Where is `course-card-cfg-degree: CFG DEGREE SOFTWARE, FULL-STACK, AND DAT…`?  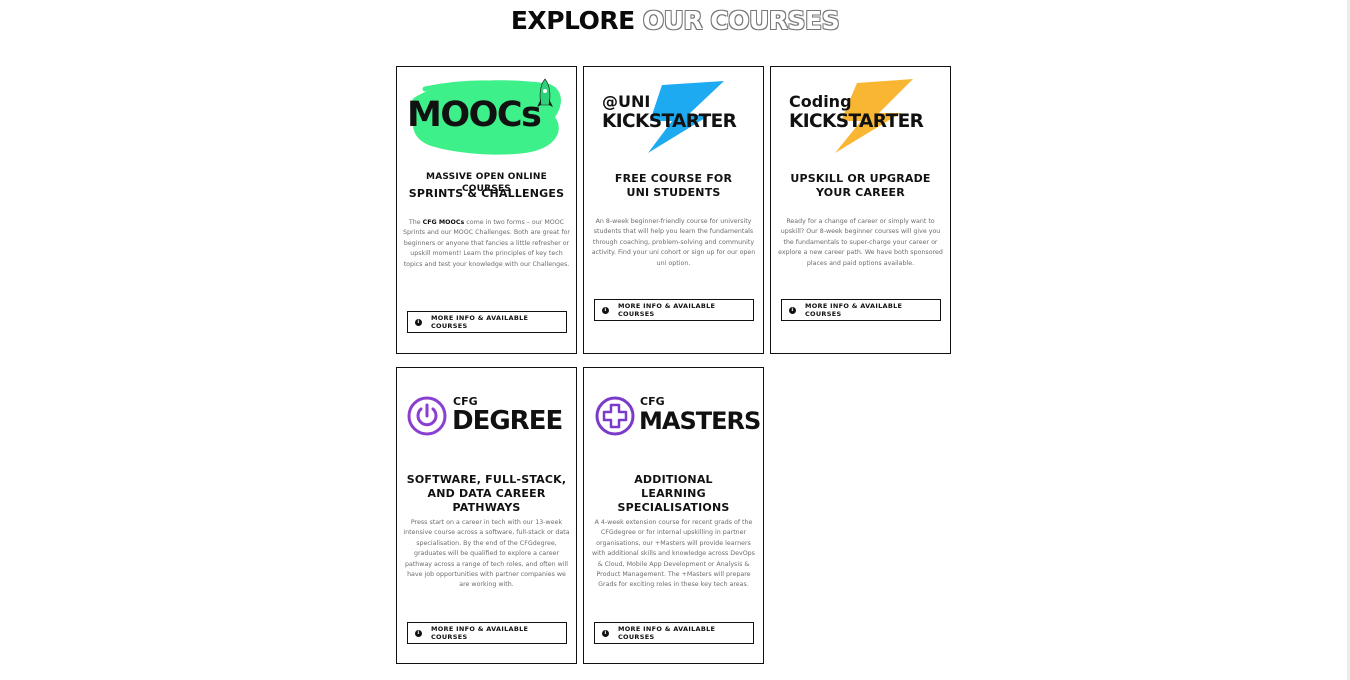 course-card-cfg-degree: CFG DEGREE SOFTWARE, FULL-STACK, AND DAT… is located at coordinates (486, 515).